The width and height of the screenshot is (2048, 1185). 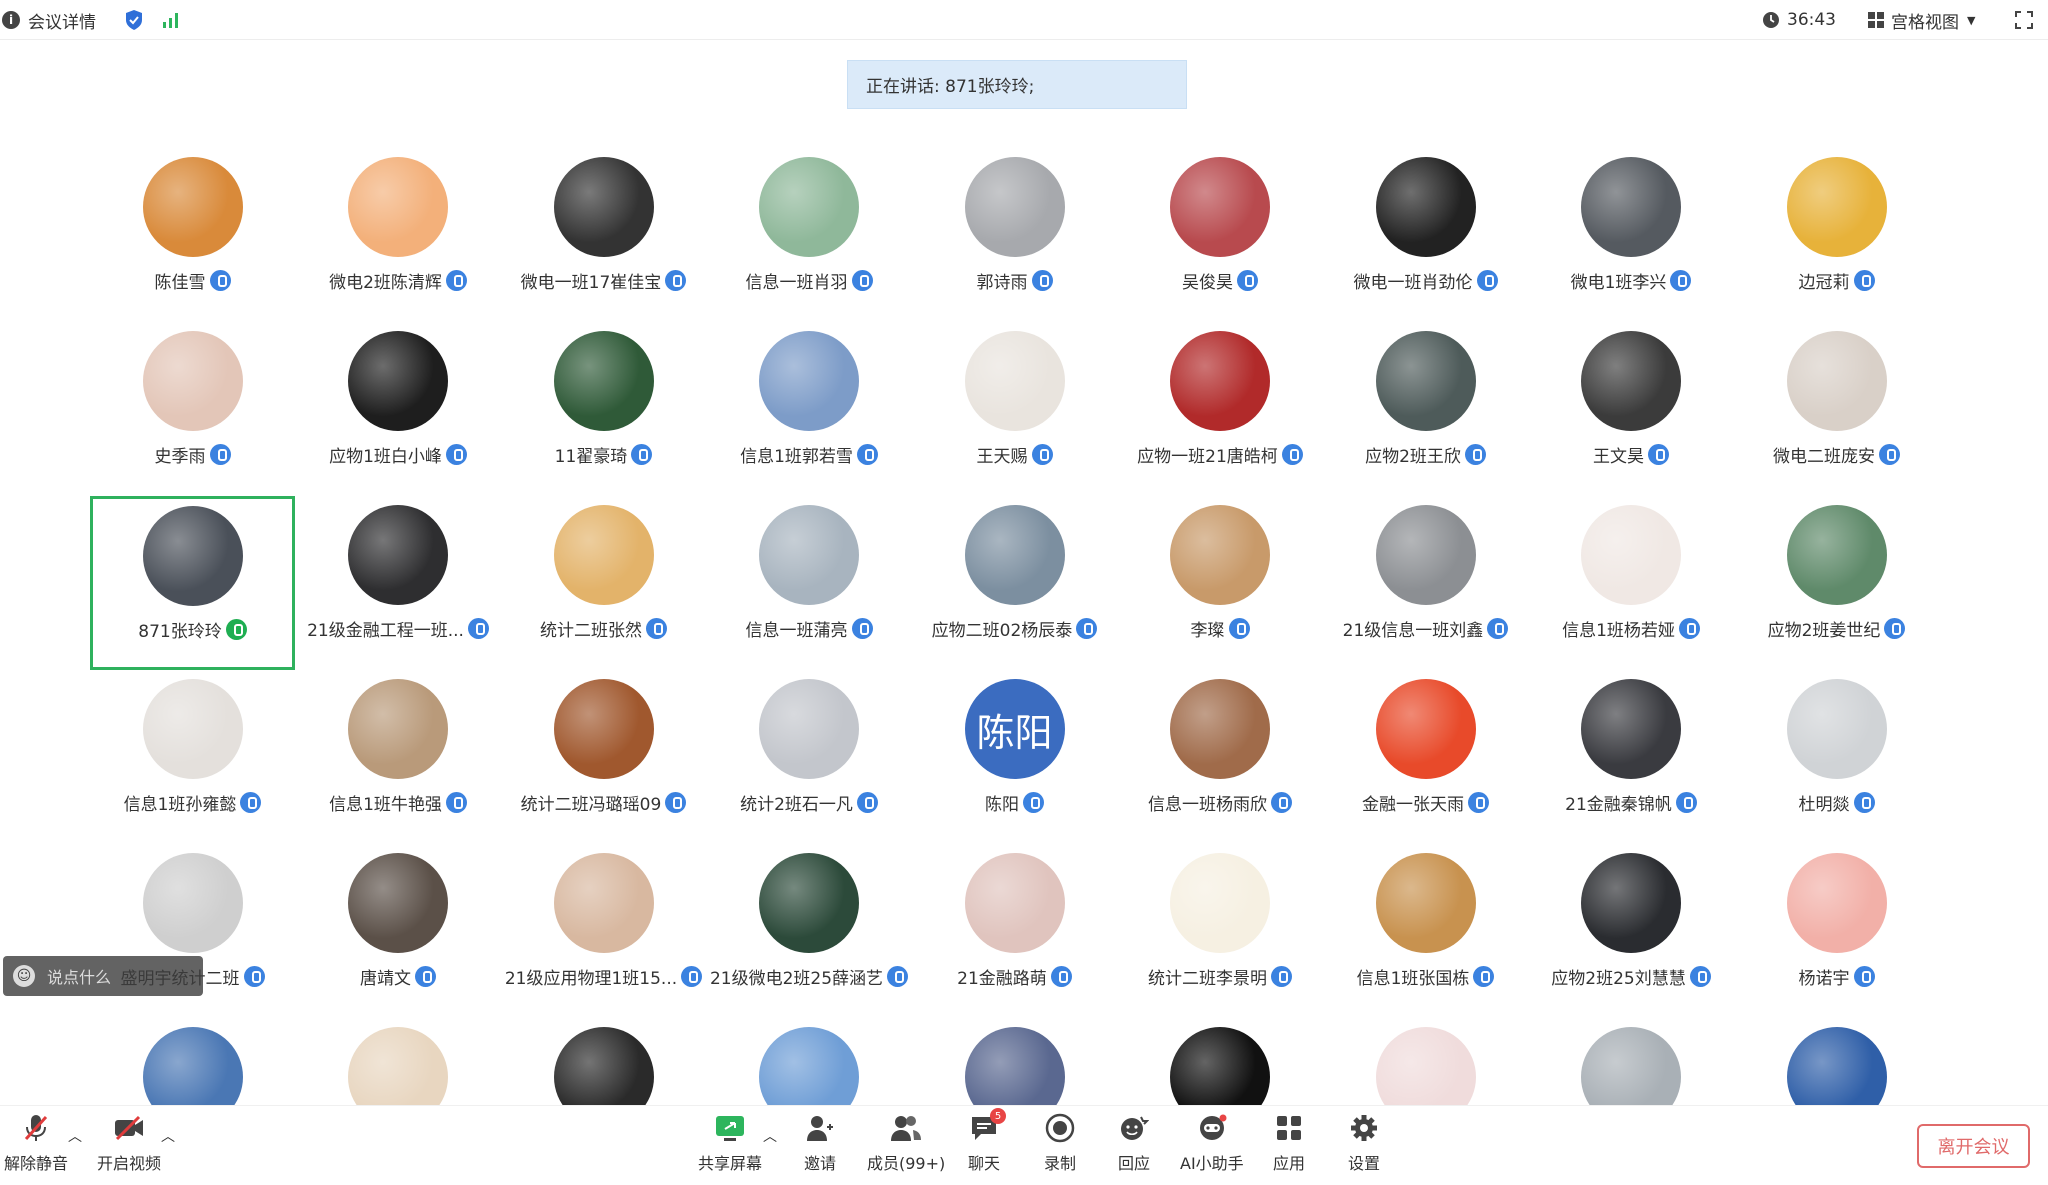 I want to click on view-mode-dropdown: 宫格视图 ▼, so click(x=1921, y=20).